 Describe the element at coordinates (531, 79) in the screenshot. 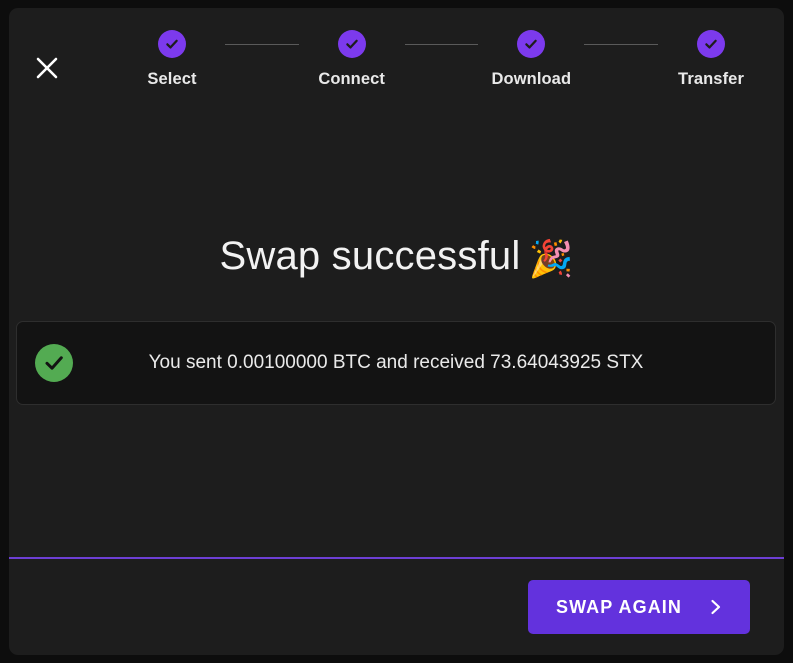

I see `stepper-step-label: Download` at that location.